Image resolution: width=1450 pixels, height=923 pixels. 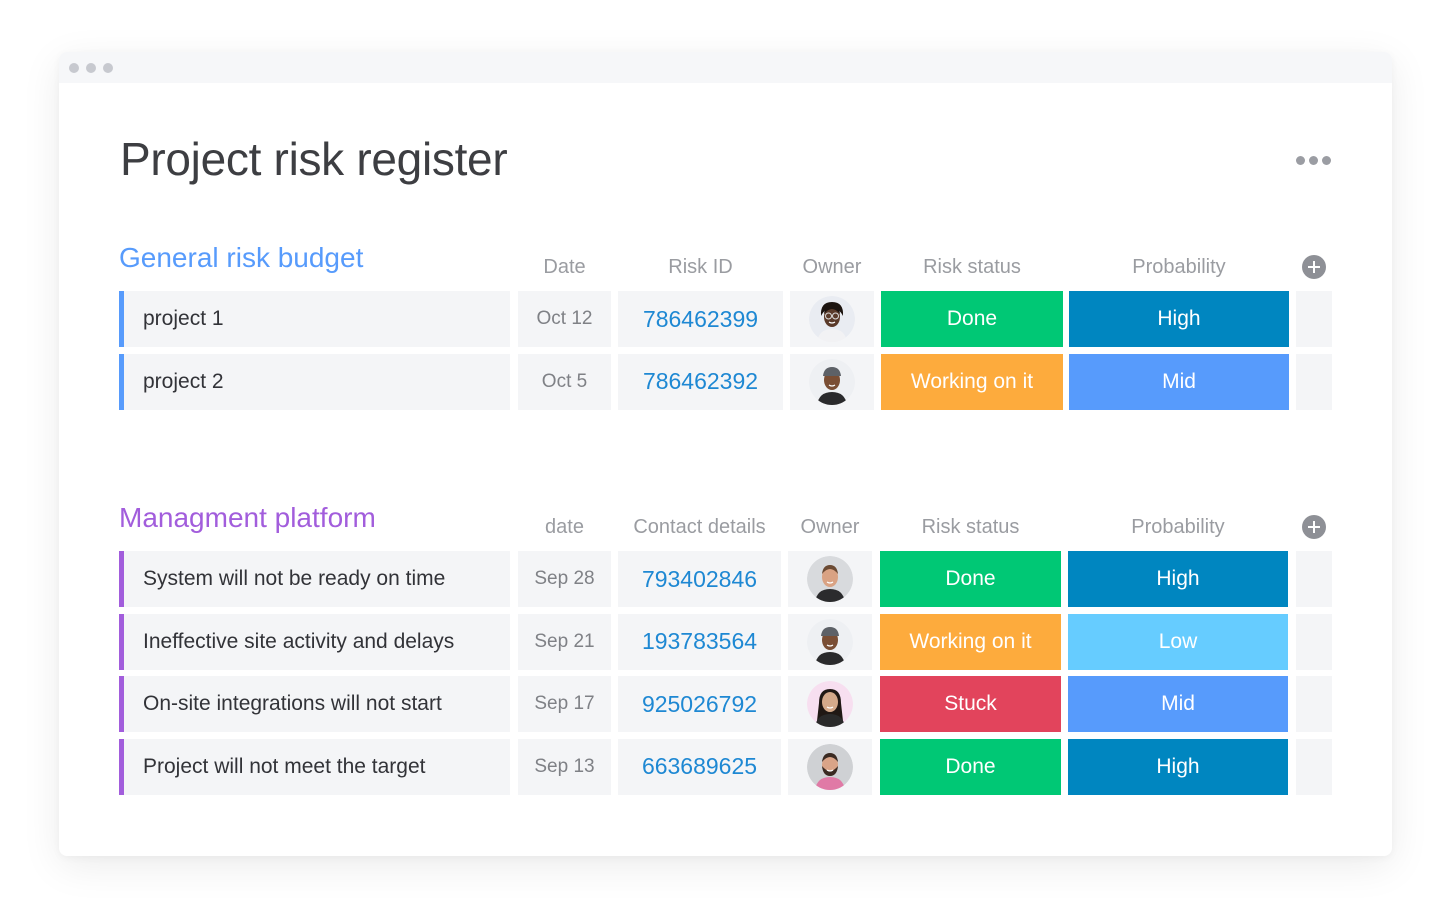 What do you see at coordinates (314, 381) in the screenshot?
I see `item-name-cell: project 2` at bounding box center [314, 381].